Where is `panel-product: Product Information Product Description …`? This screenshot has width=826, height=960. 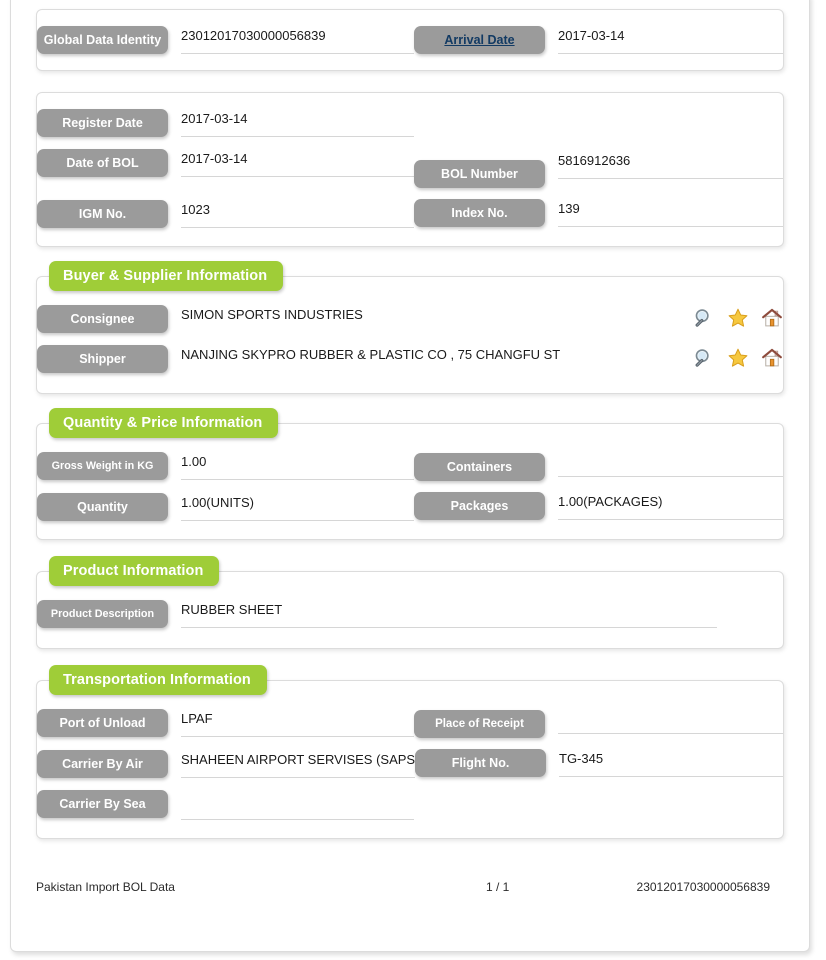 panel-product: Product Information Product Description … is located at coordinates (410, 602).